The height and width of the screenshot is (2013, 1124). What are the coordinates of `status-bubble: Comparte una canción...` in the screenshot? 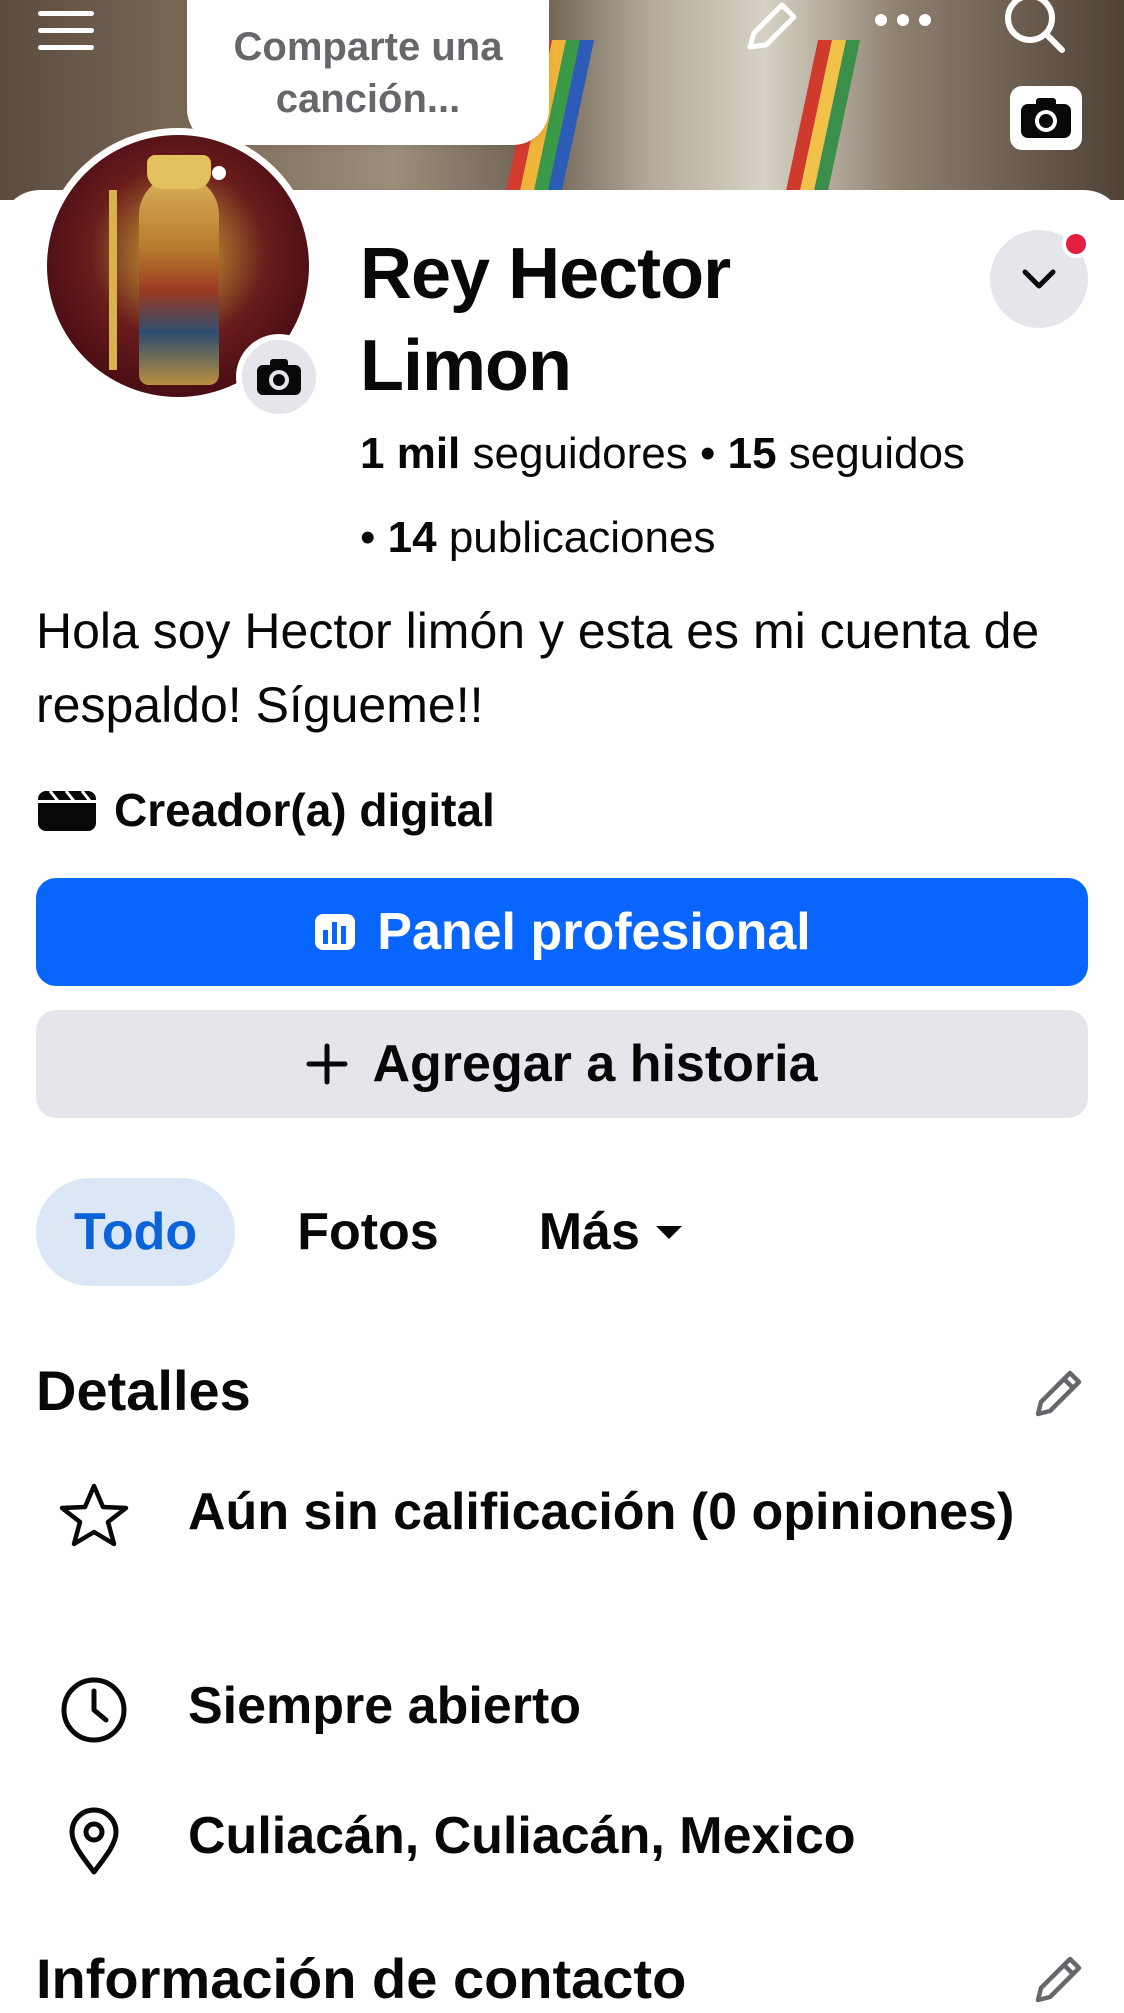 It's located at (368, 72).